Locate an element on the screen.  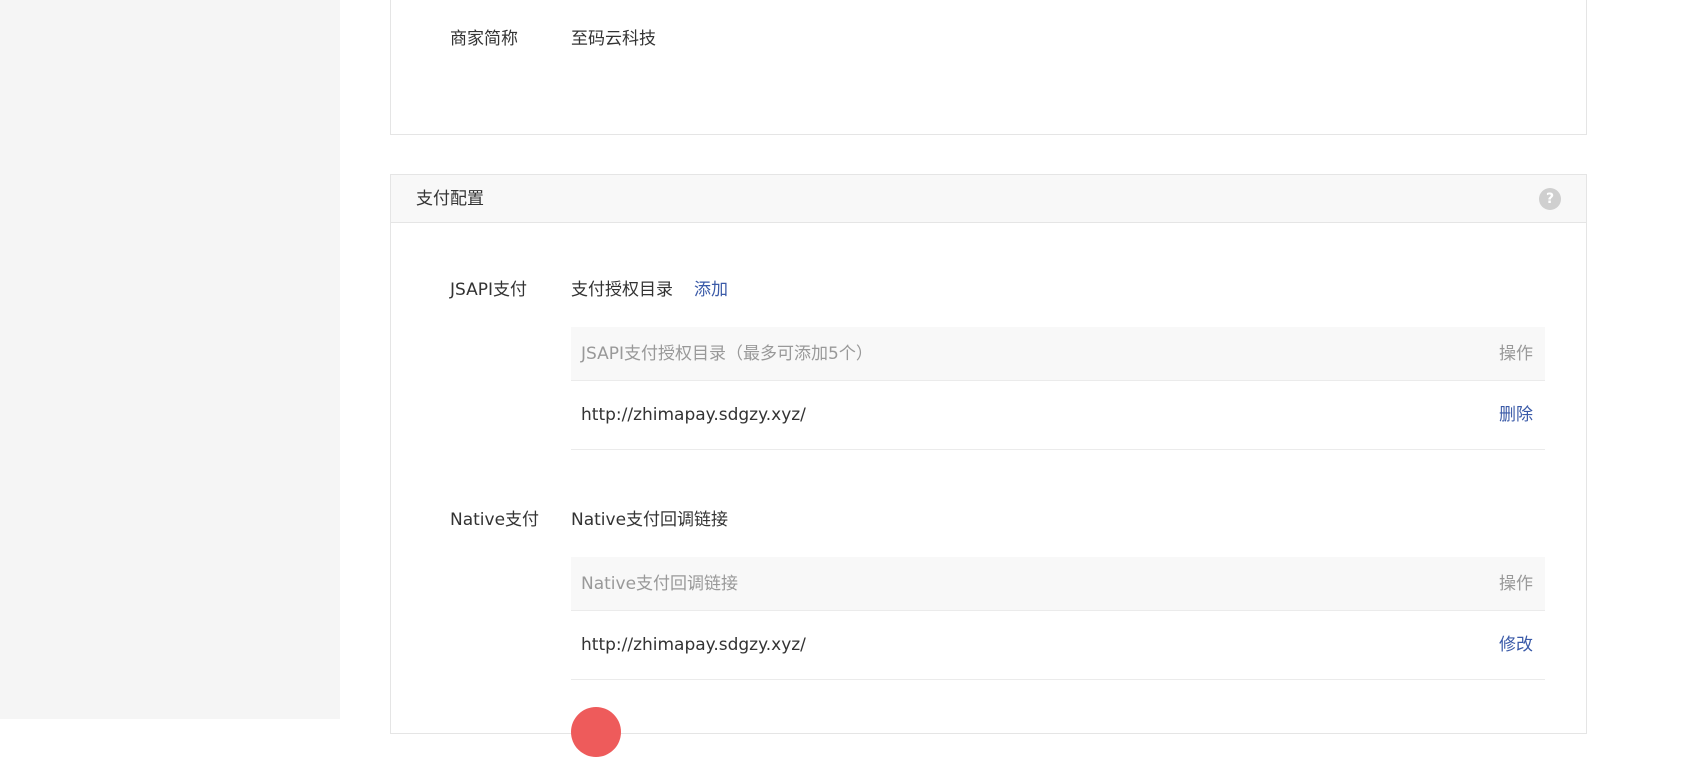
table-row: http://zhimapay.sdgzy.xyz/ 修改 is located at coordinates (1058, 645).